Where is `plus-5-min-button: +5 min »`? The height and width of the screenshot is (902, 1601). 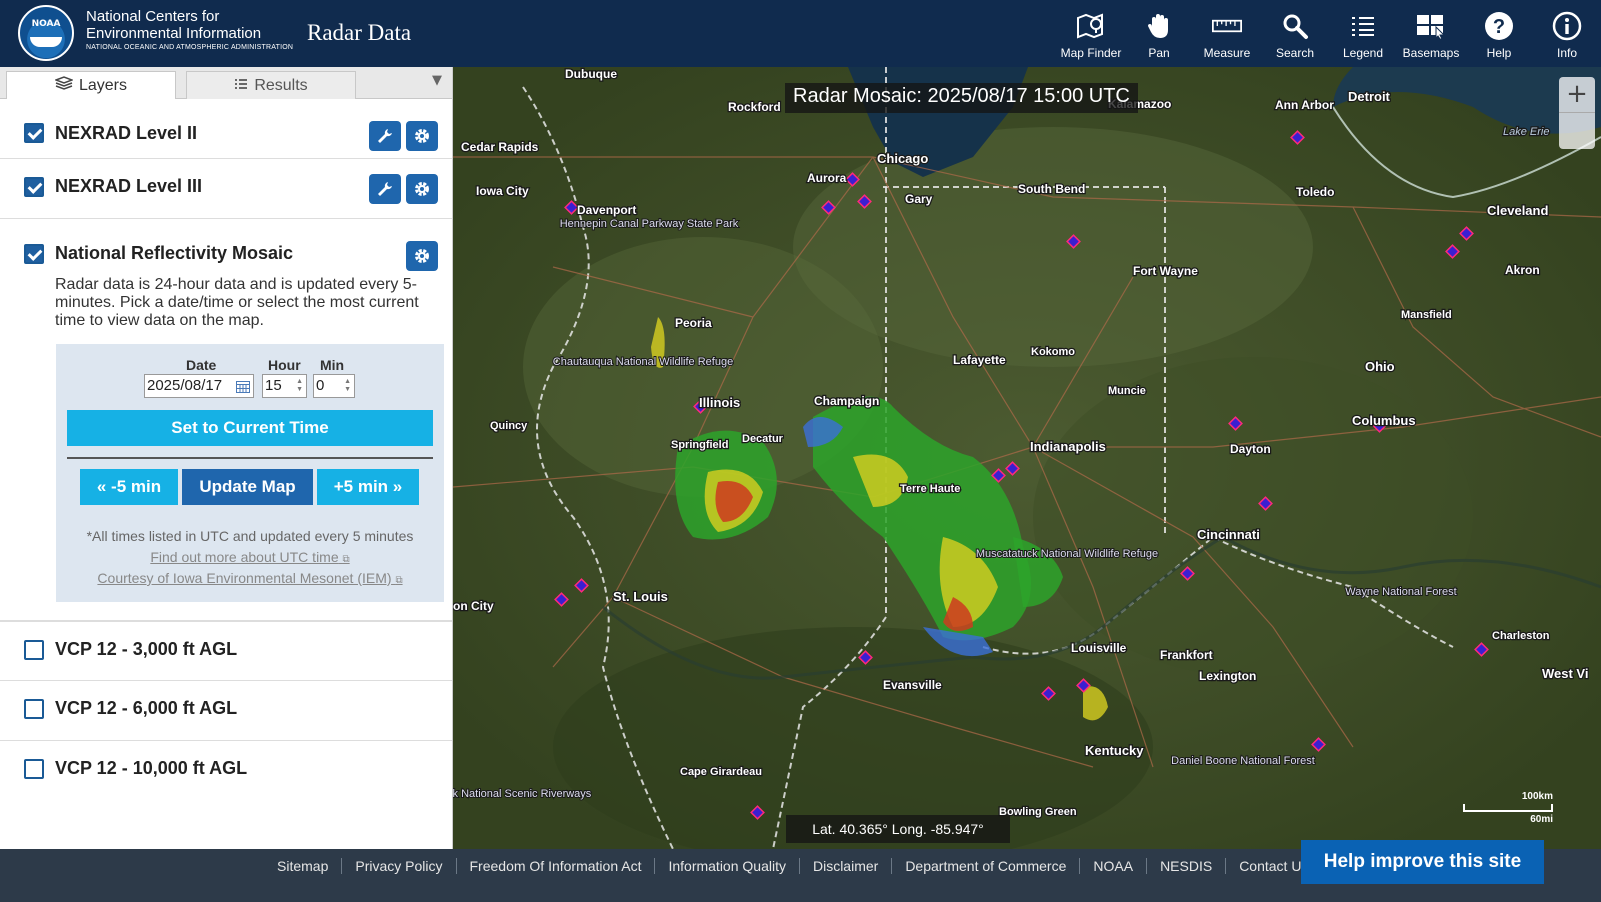 plus-5-min-button: +5 min » is located at coordinates (368, 487).